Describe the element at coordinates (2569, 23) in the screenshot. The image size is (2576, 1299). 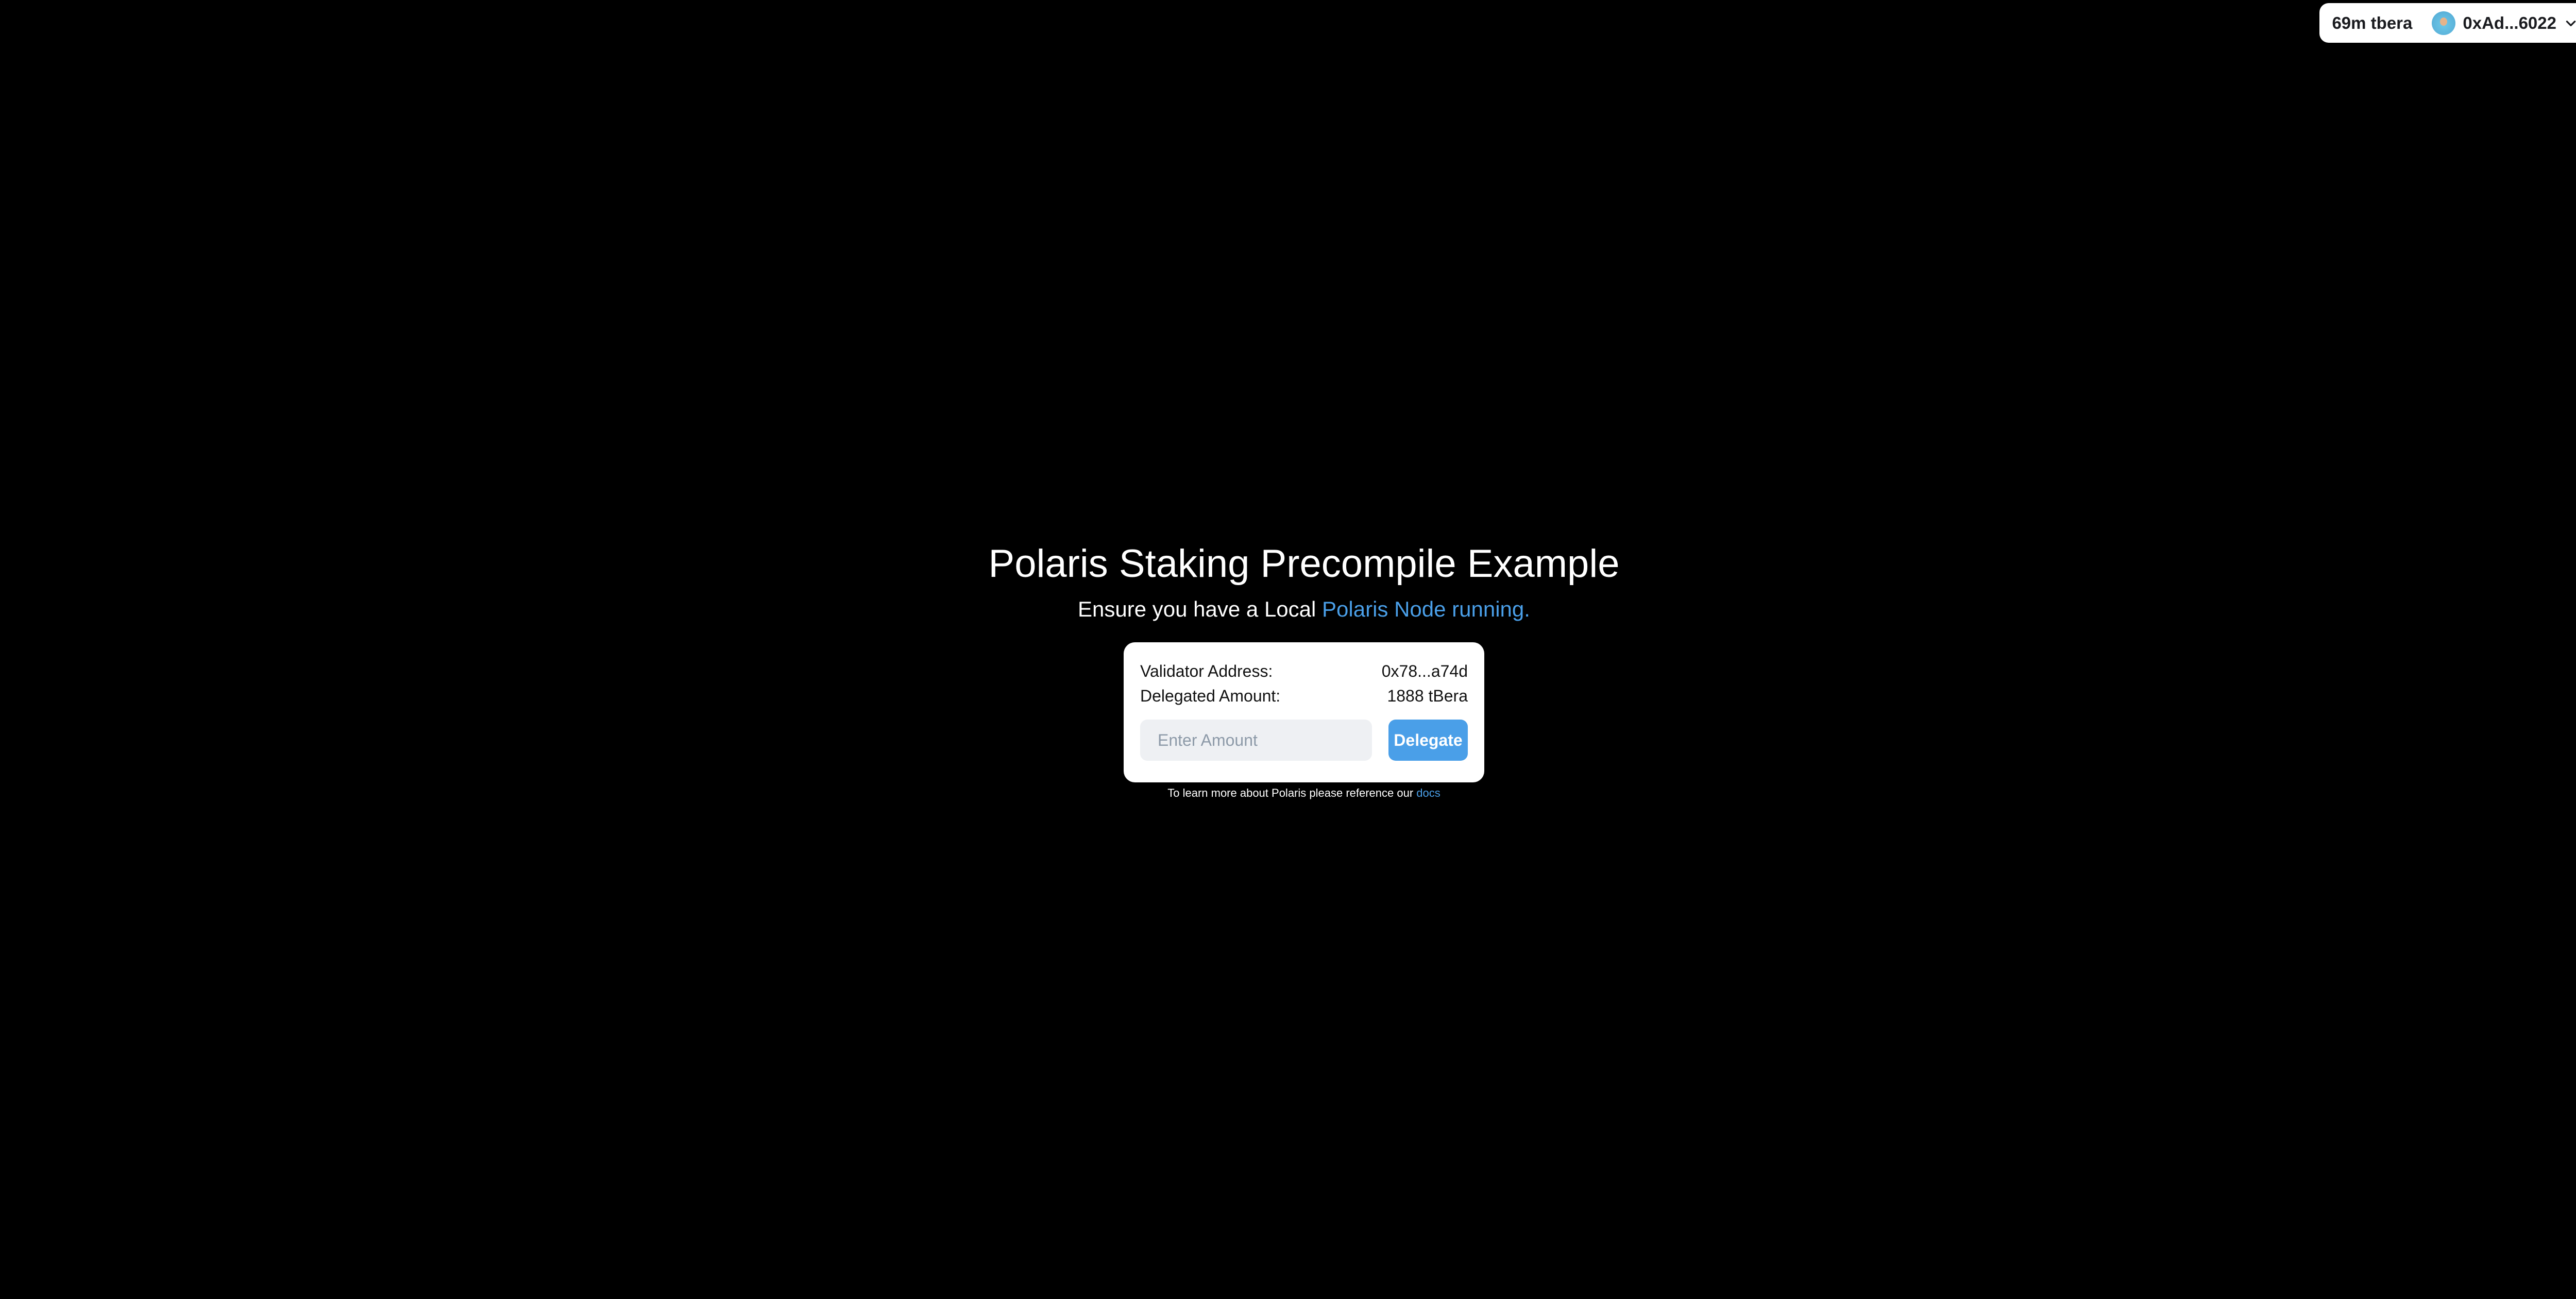
I see `chevron-down-icon` at that location.